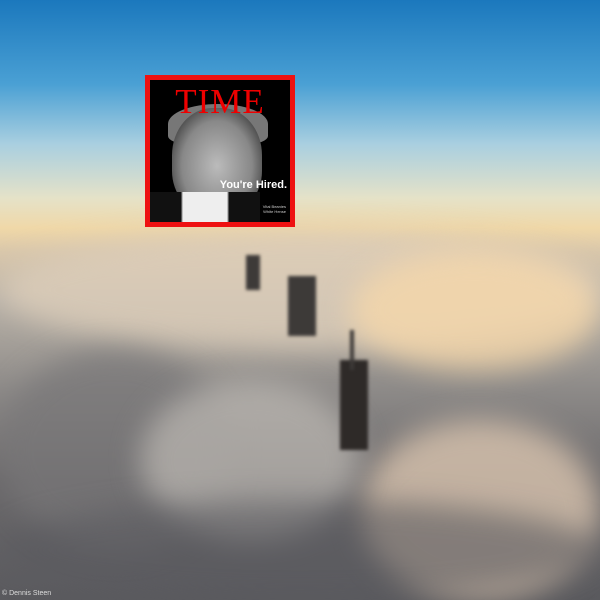 The width and height of the screenshot is (600, 600). What do you see at coordinates (205, 207) in the screenshot?
I see `portrait-suit` at bounding box center [205, 207].